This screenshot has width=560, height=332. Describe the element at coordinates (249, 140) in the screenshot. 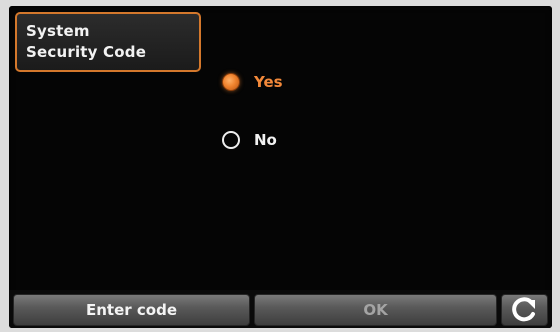

I see `option-no: No` at that location.